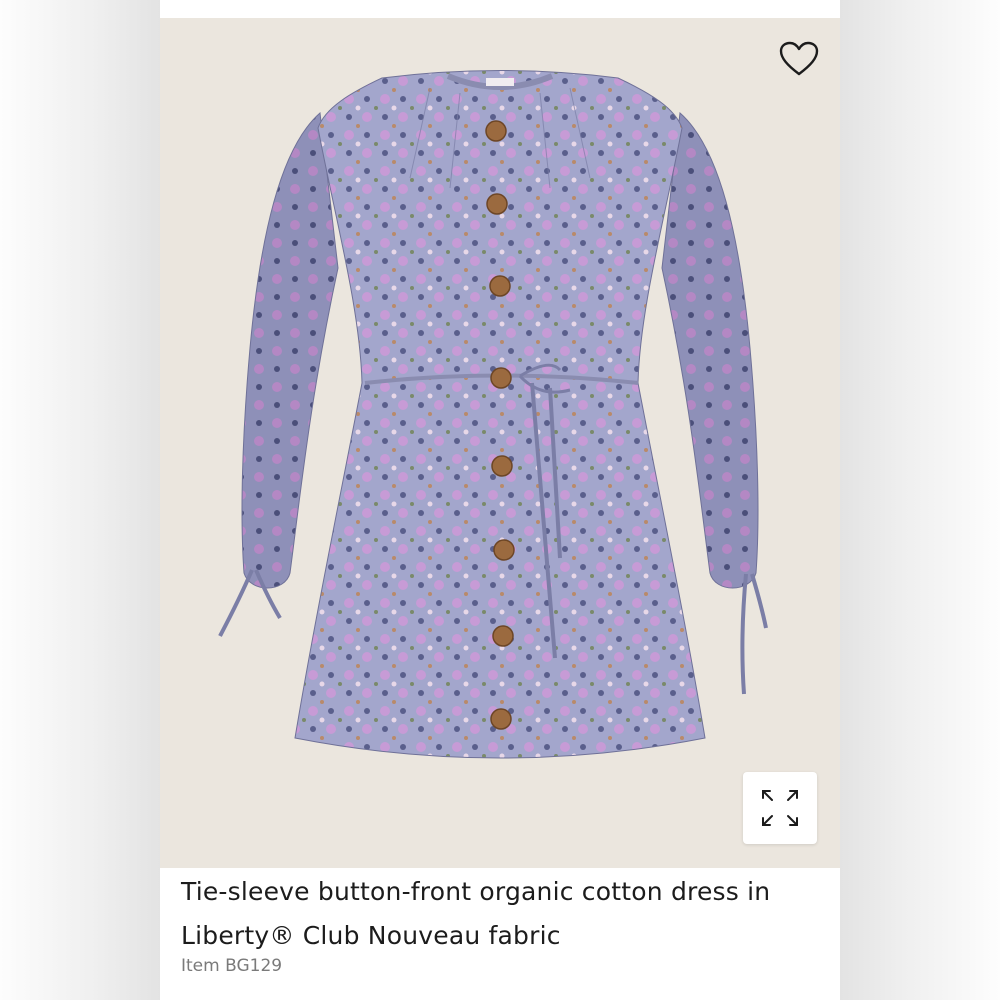  What do you see at coordinates (232, 966) in the screenshot?
I see `item-number: Item BG129` at bounding box center [232, 966].